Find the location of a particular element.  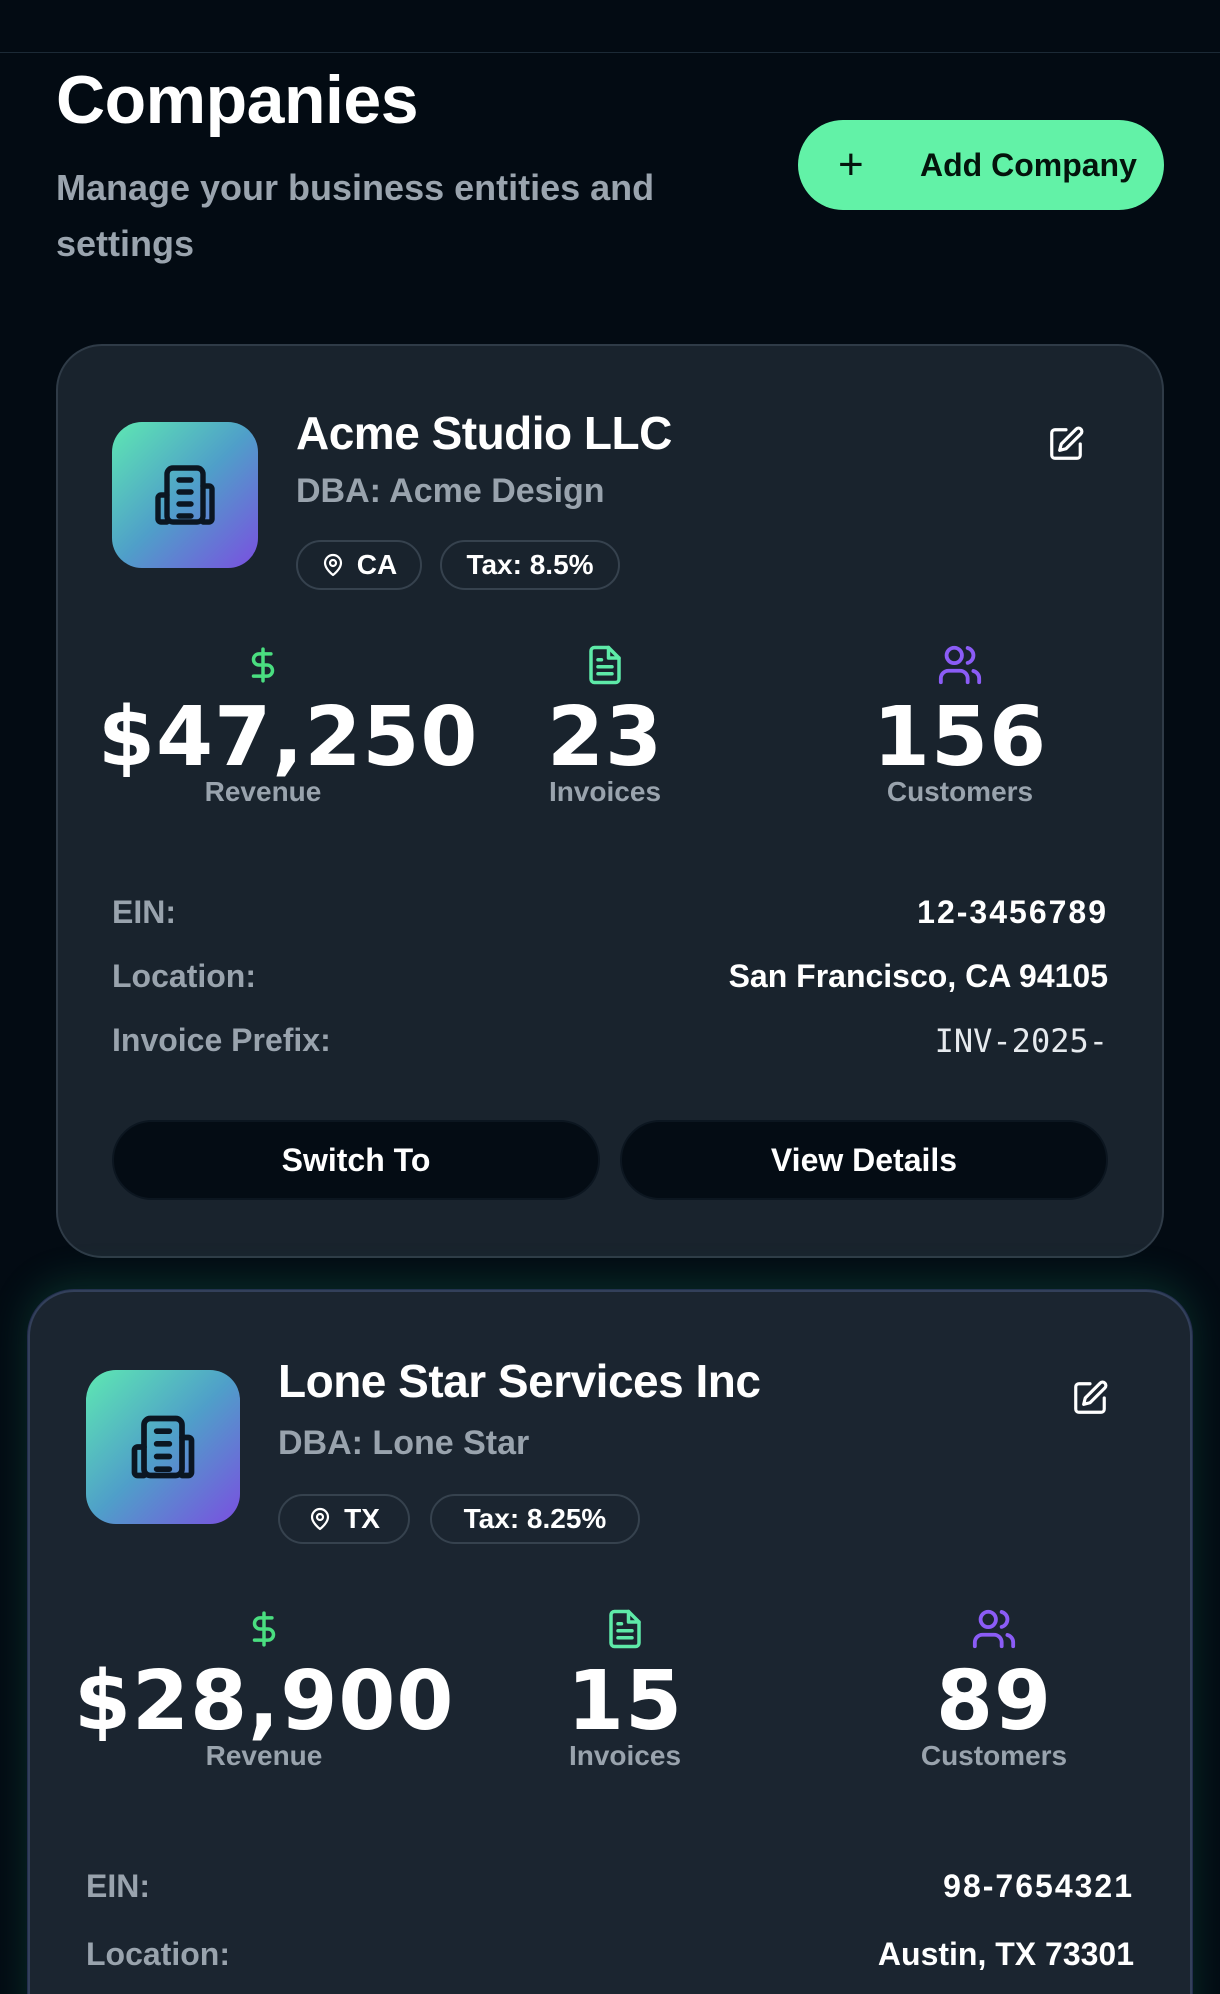

tax-label: Tax: 8.5% is located at coordinates (530, 564).